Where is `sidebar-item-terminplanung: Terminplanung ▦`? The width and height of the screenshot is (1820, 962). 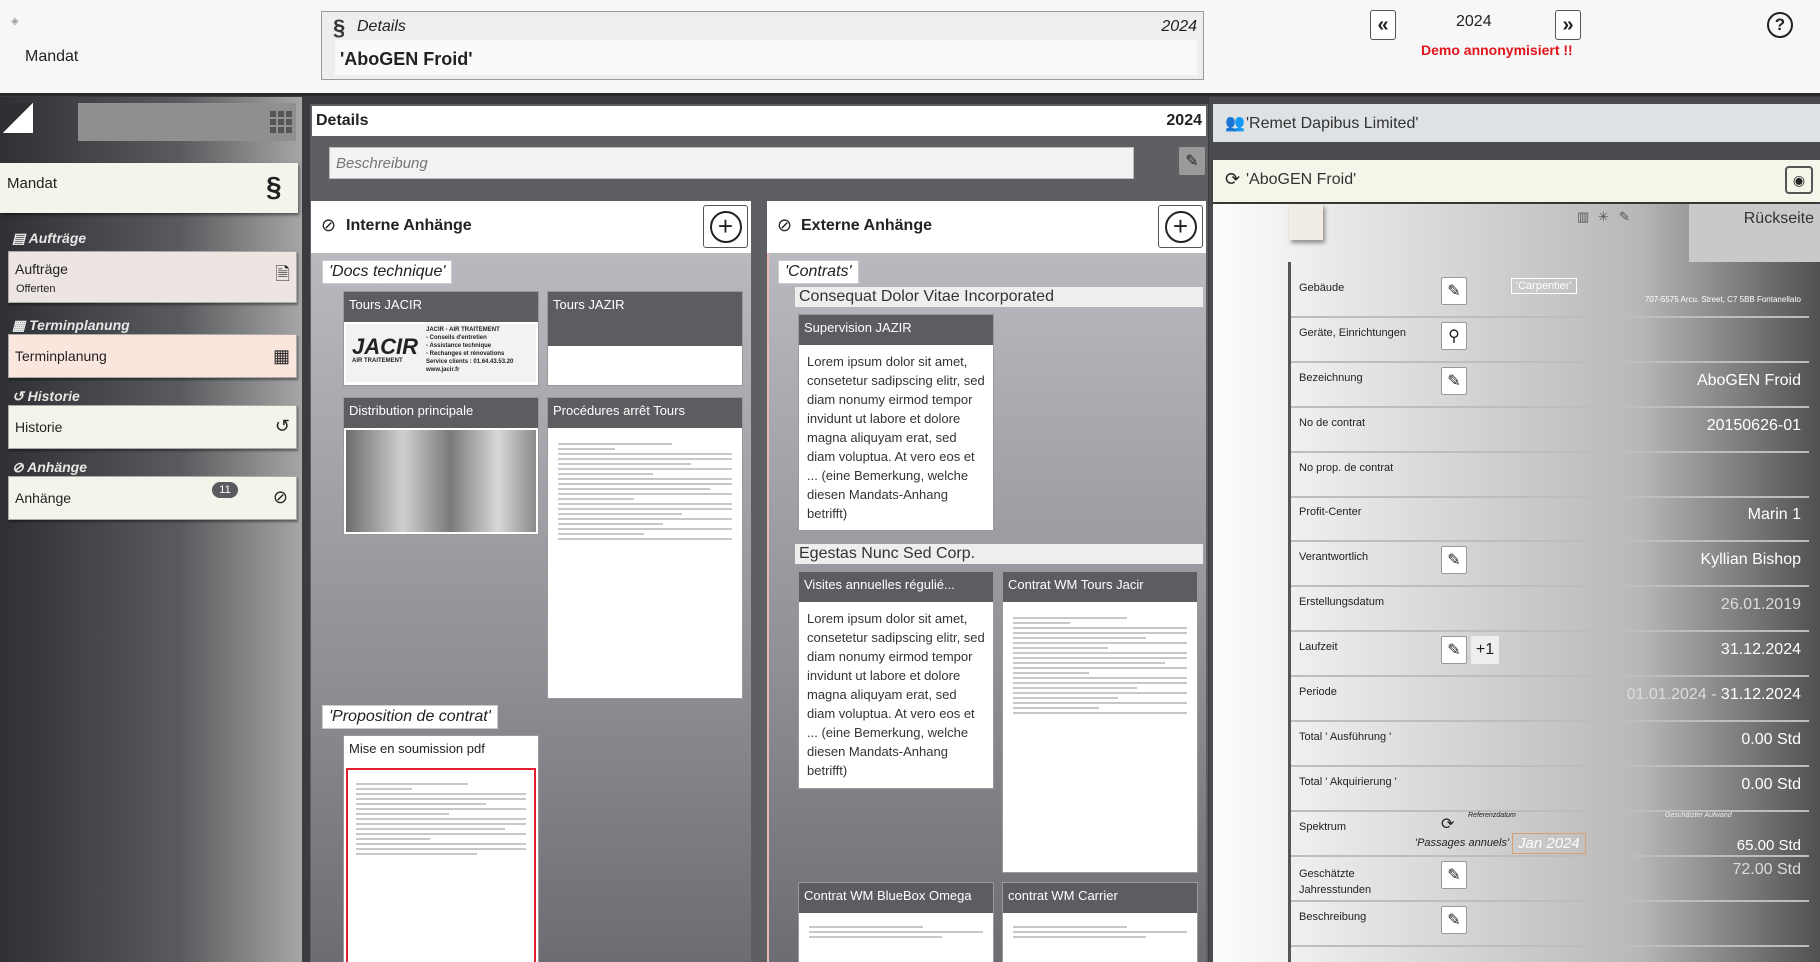 sidebar-item-terminplanung: Terminplanung ▦ is located at coordinates (152, 356).